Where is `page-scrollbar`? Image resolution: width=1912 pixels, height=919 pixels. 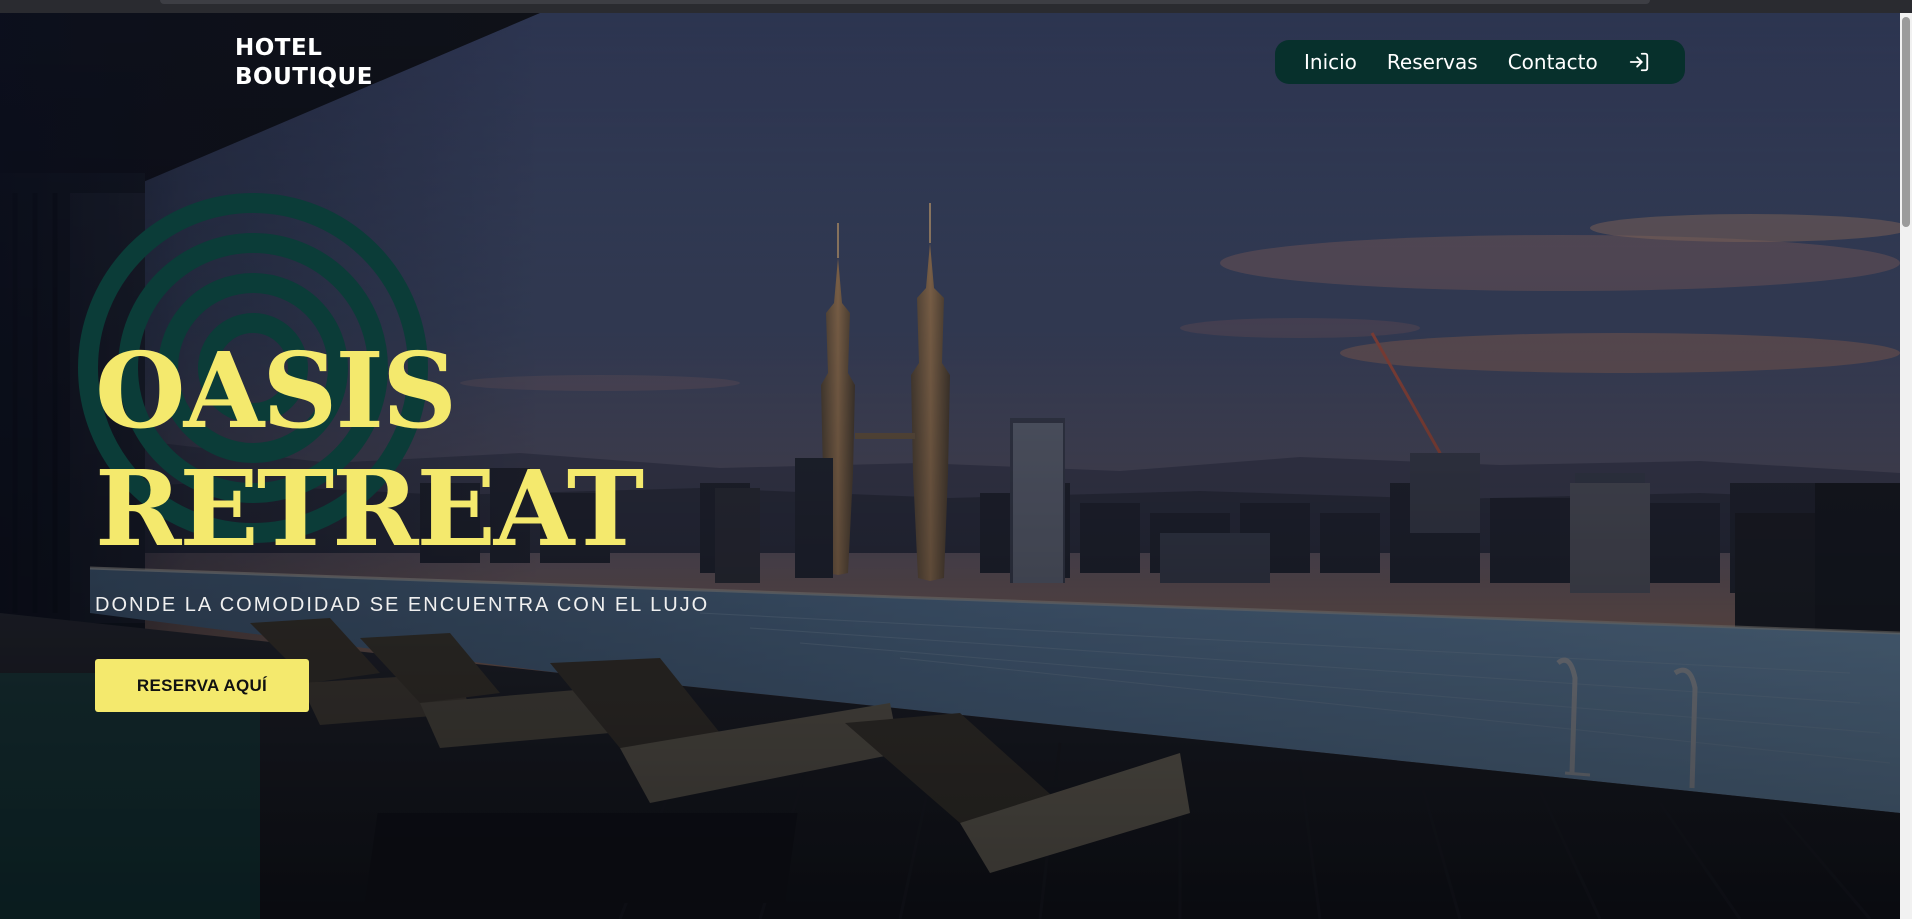
page-scrollbar is located at coordinates (1906, 466).